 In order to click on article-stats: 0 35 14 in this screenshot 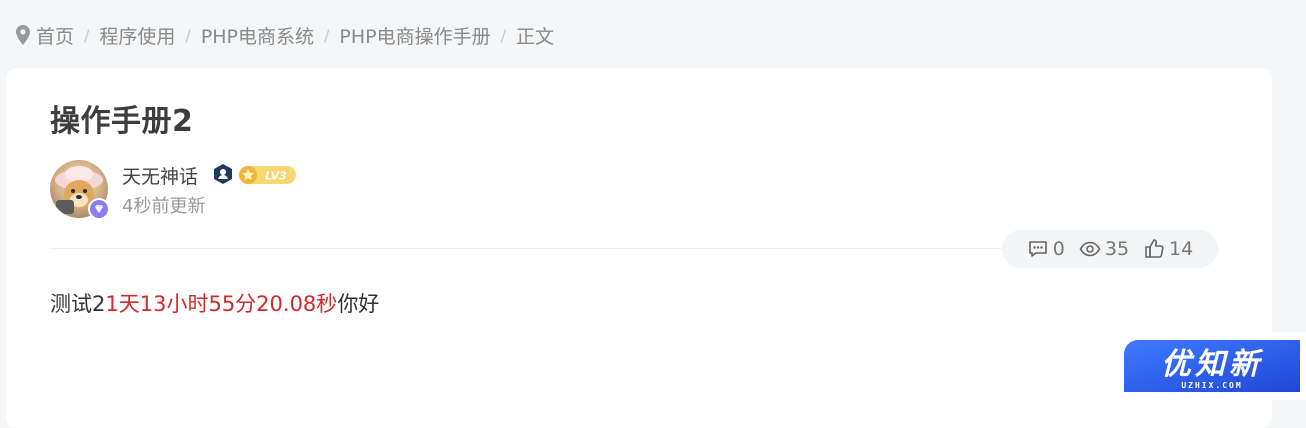, I will do `click(1110, 249)`.